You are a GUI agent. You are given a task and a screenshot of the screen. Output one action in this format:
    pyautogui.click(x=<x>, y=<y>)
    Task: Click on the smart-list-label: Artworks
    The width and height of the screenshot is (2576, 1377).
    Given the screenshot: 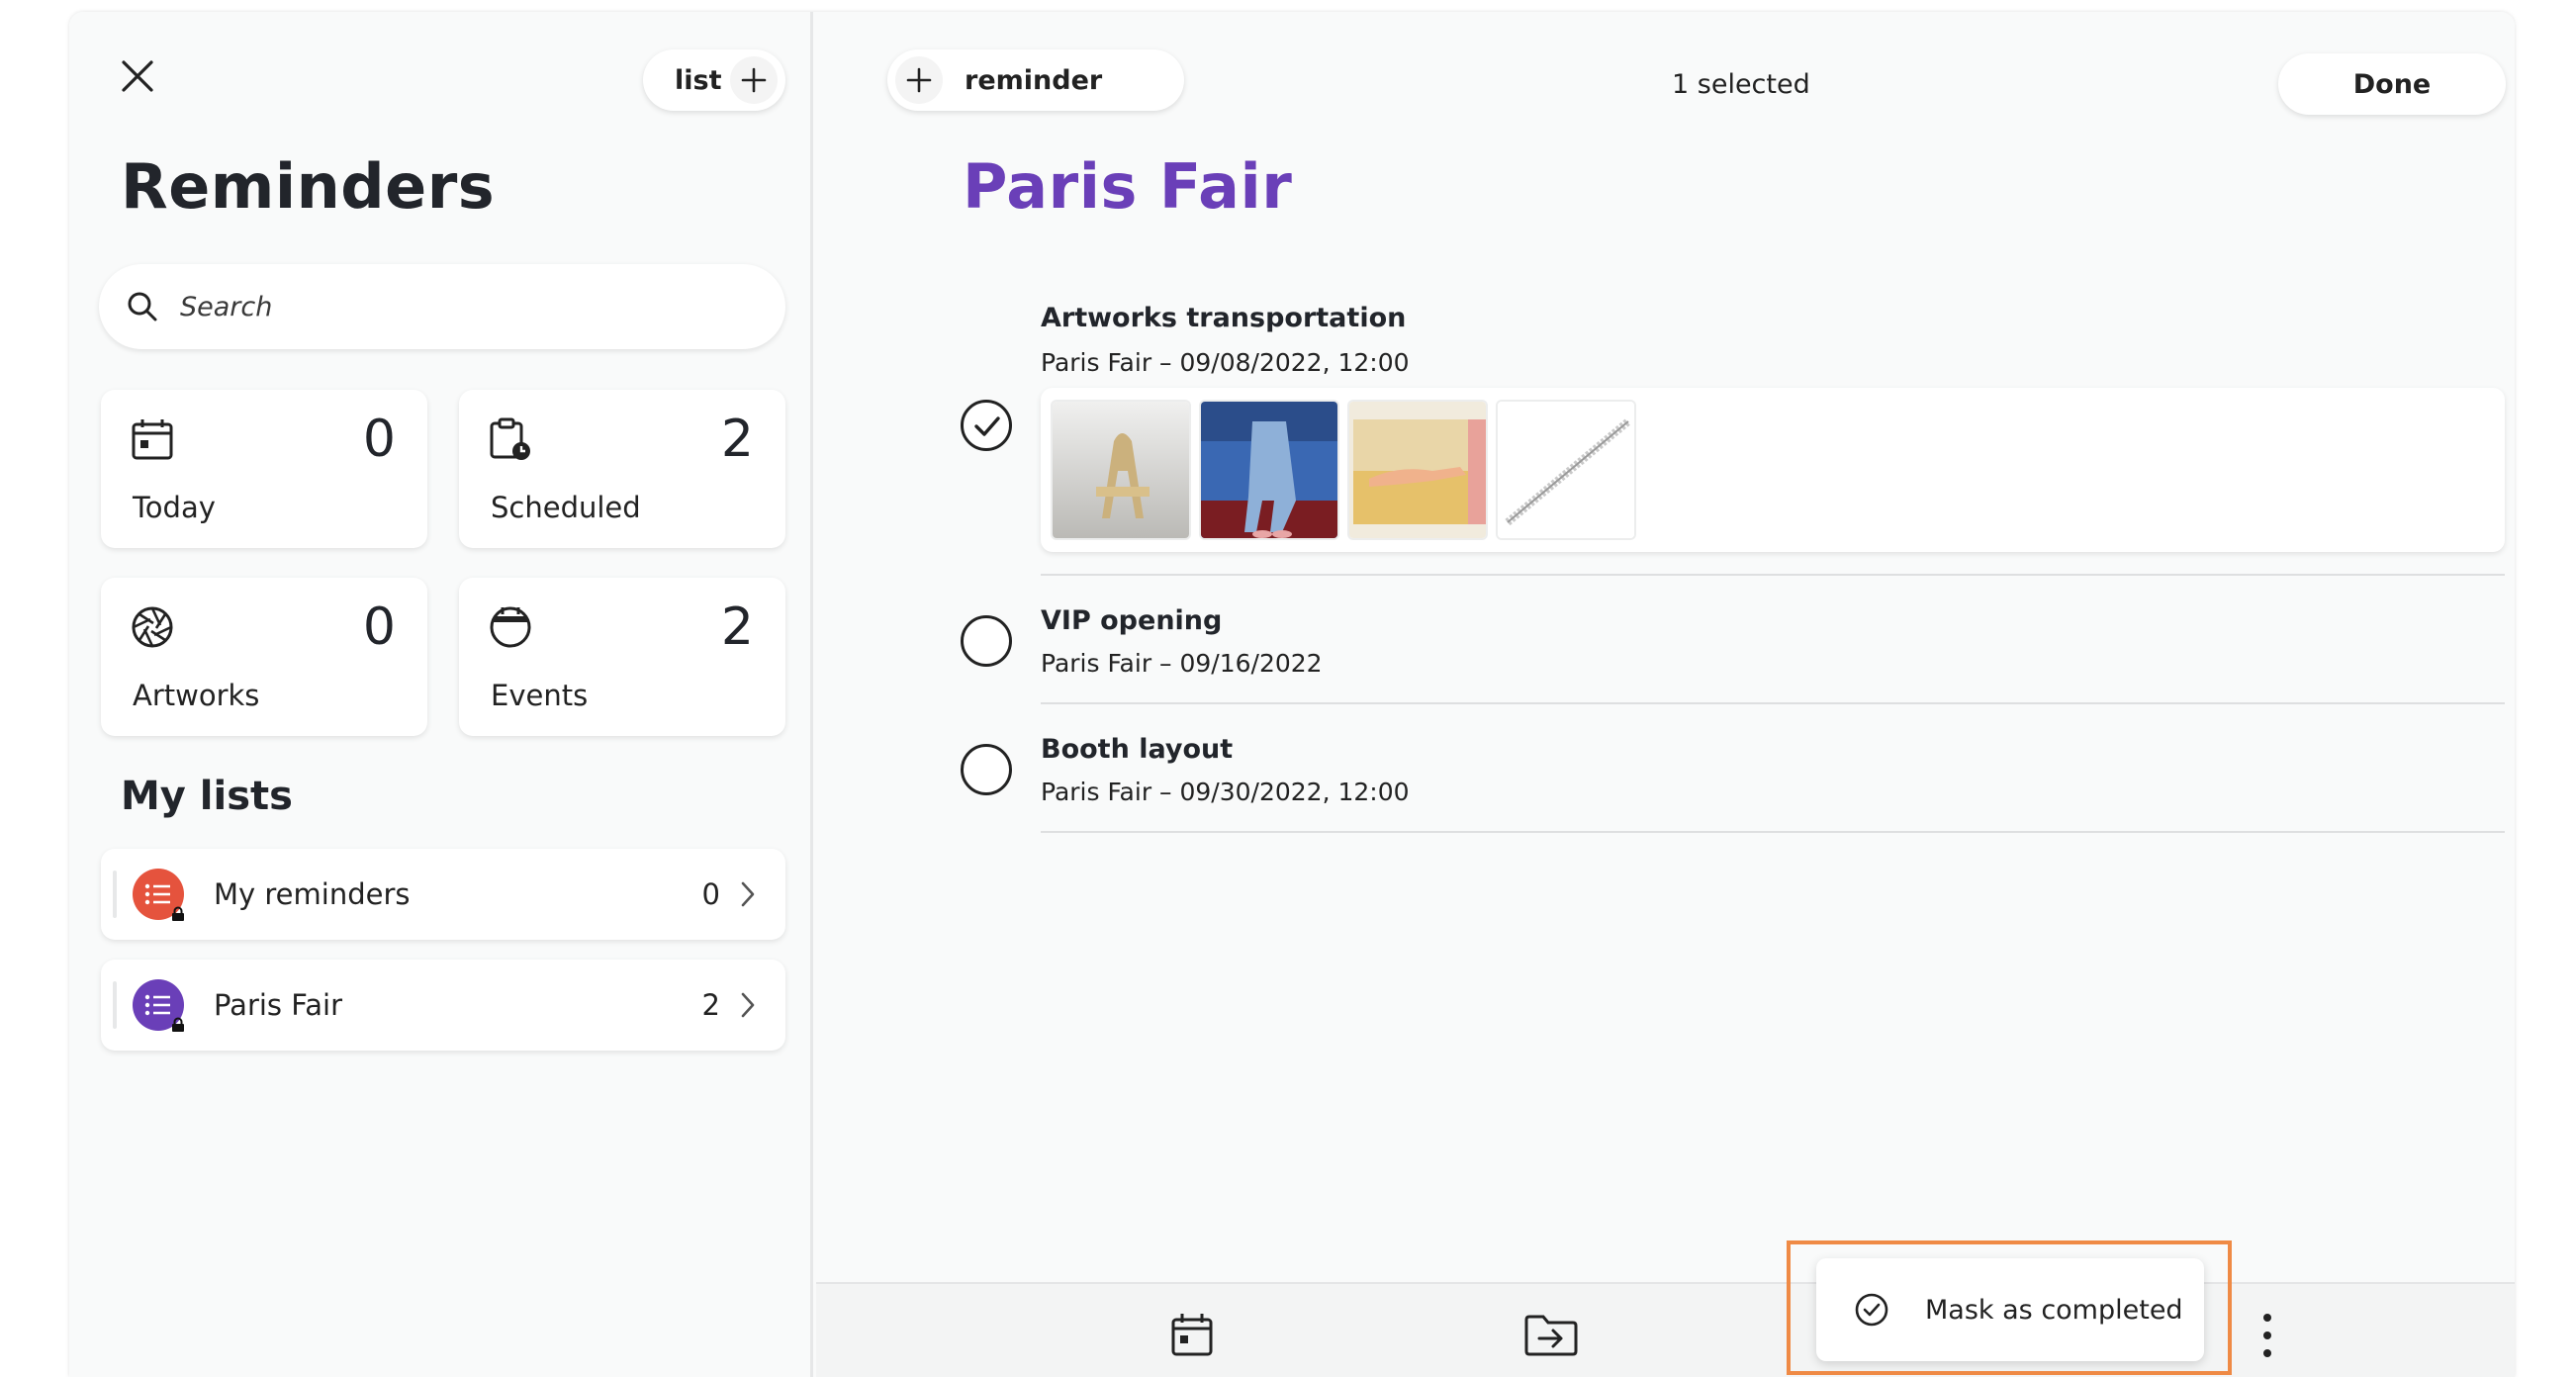 What is the action you would take?
    pyautogui.click(x=197, y=695)
    